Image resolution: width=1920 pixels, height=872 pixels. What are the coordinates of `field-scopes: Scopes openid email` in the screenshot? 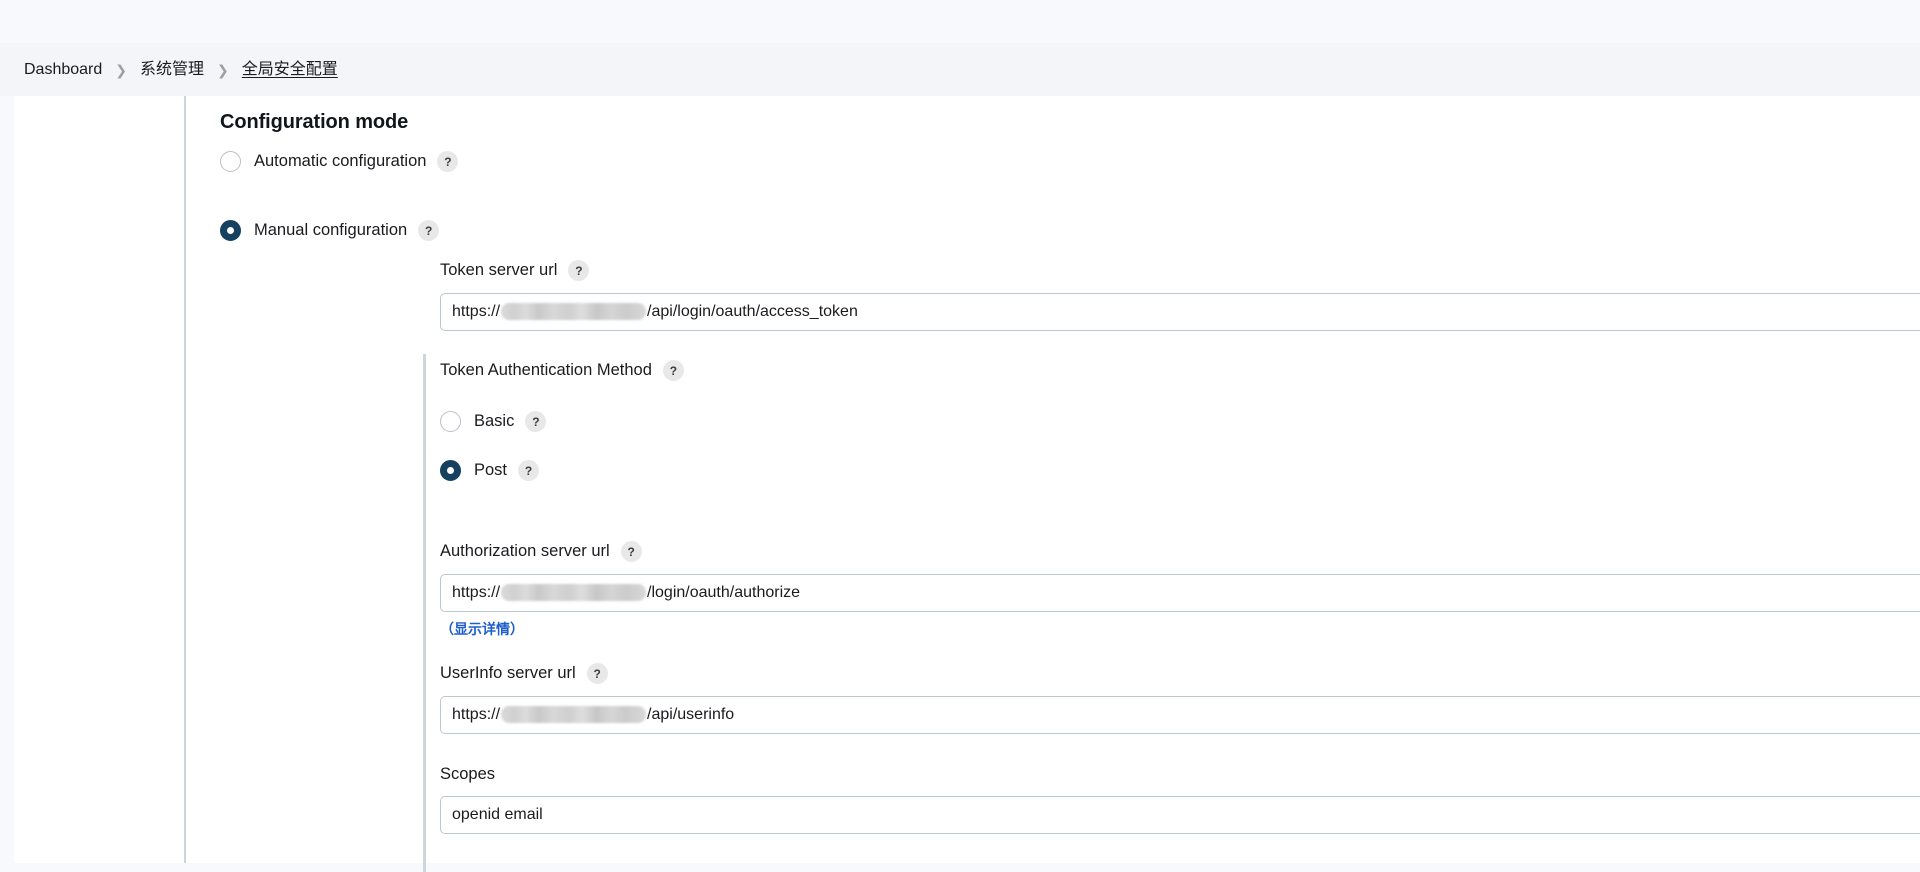 It's located at (1180, 799).